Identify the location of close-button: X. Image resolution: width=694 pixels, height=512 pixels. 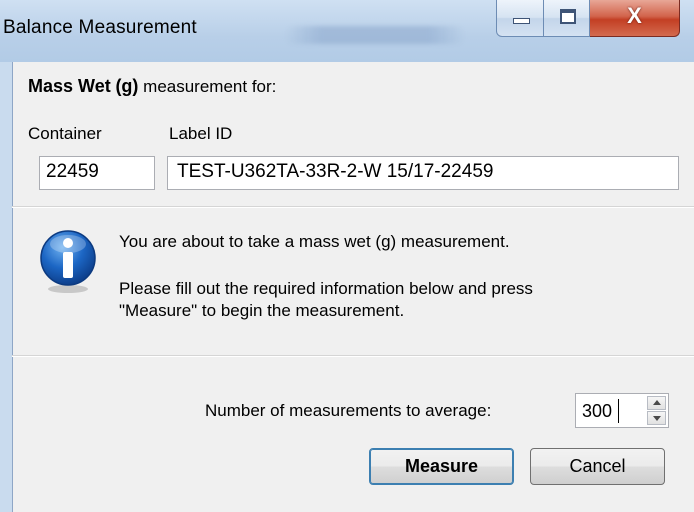
(635, 18).